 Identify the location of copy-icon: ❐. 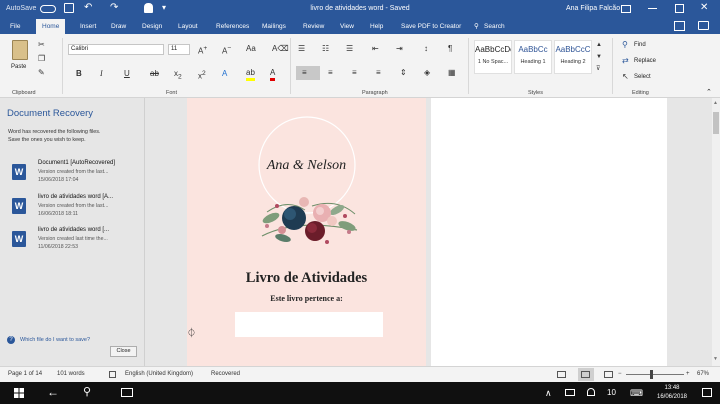
(41, 59).